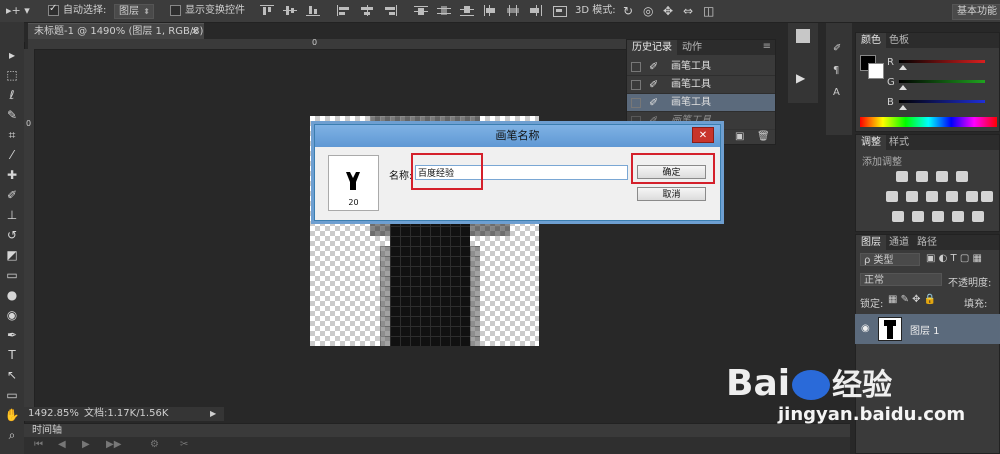 This screenshot has height=454, width=1000. I want to click on align-vcenter-icon, so click(290, 10).